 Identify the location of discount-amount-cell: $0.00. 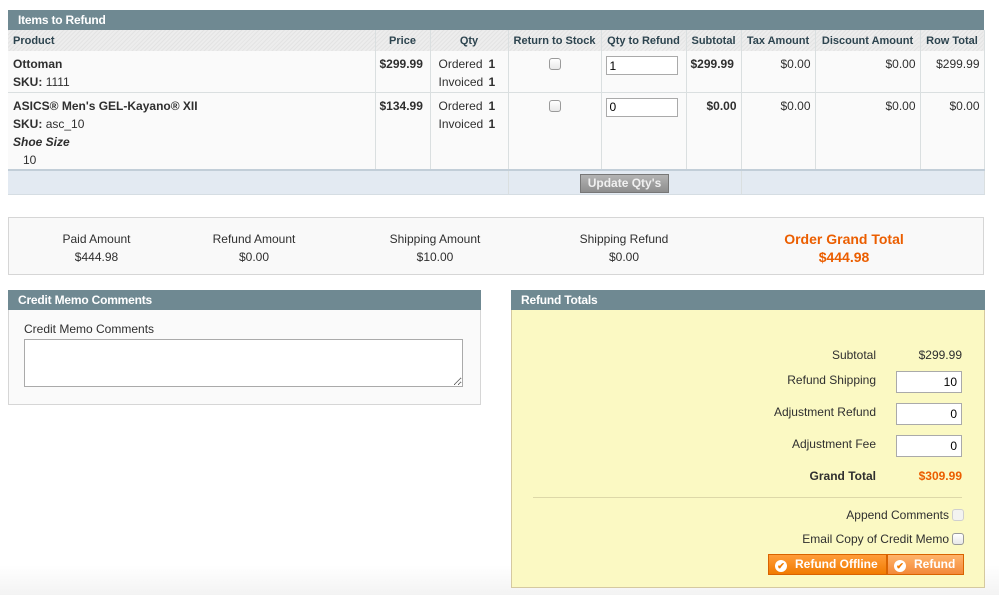
(868, 131).